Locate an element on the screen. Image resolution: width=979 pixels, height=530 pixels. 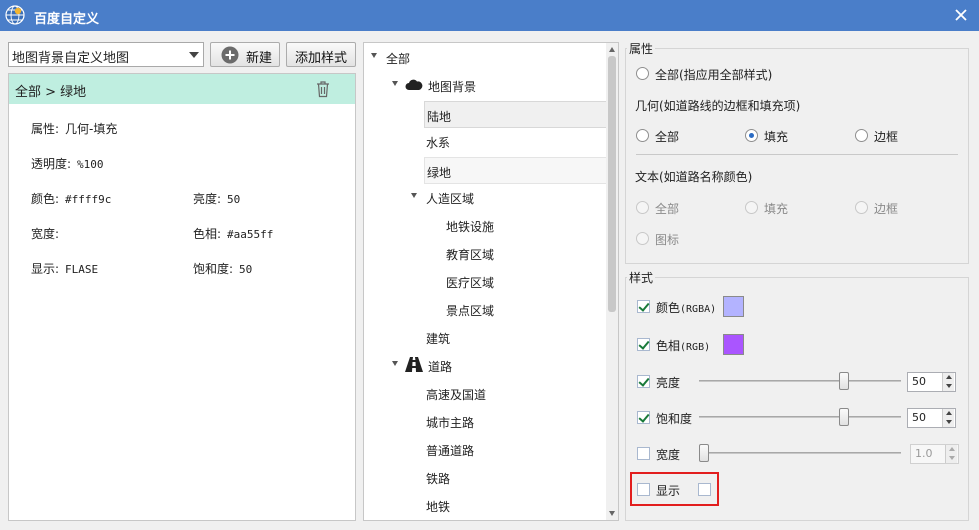
brightness-slider-track is located at coordinates (800, 381).